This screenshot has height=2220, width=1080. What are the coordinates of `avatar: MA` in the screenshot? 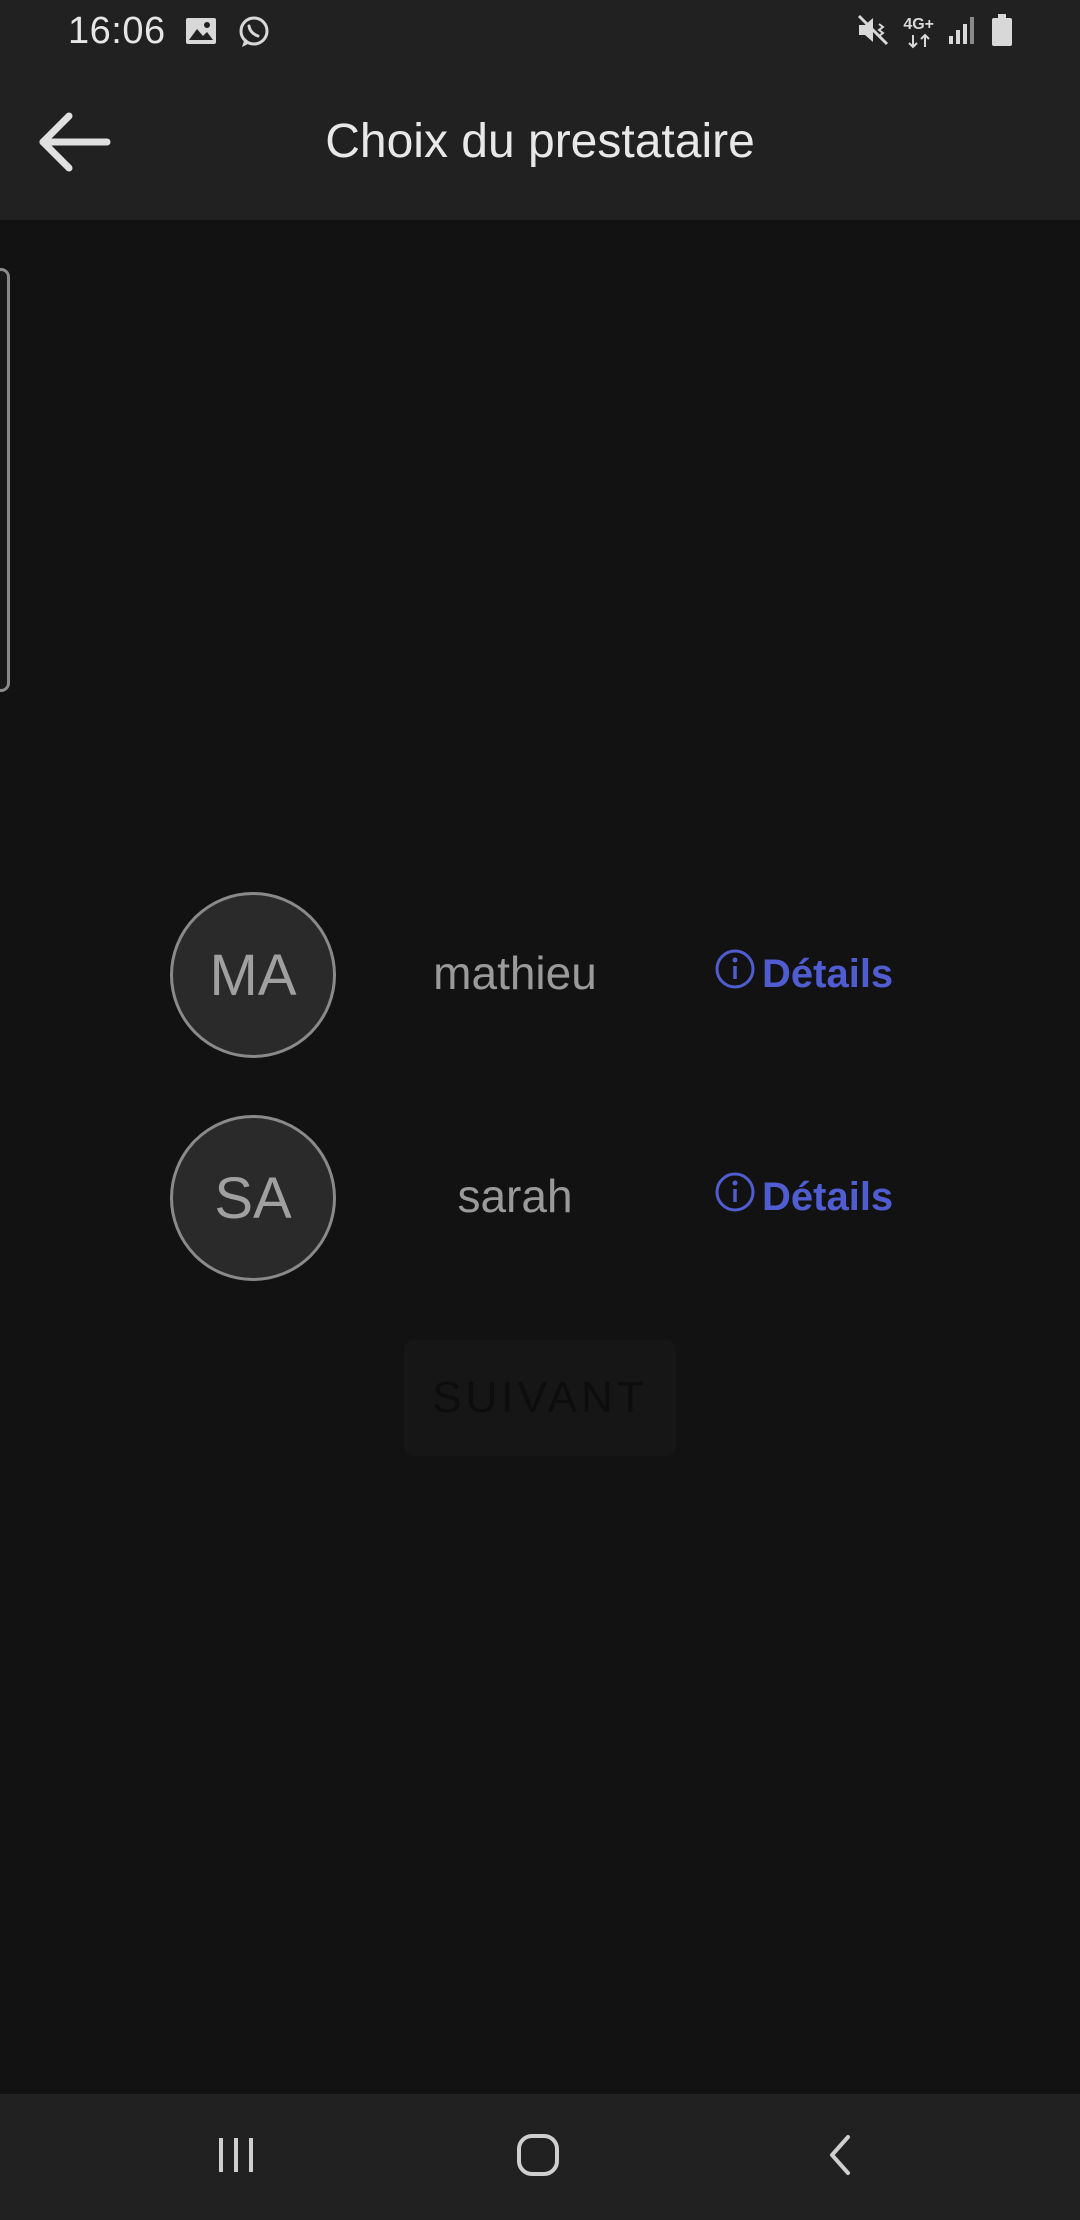 It's located at (253, 975).